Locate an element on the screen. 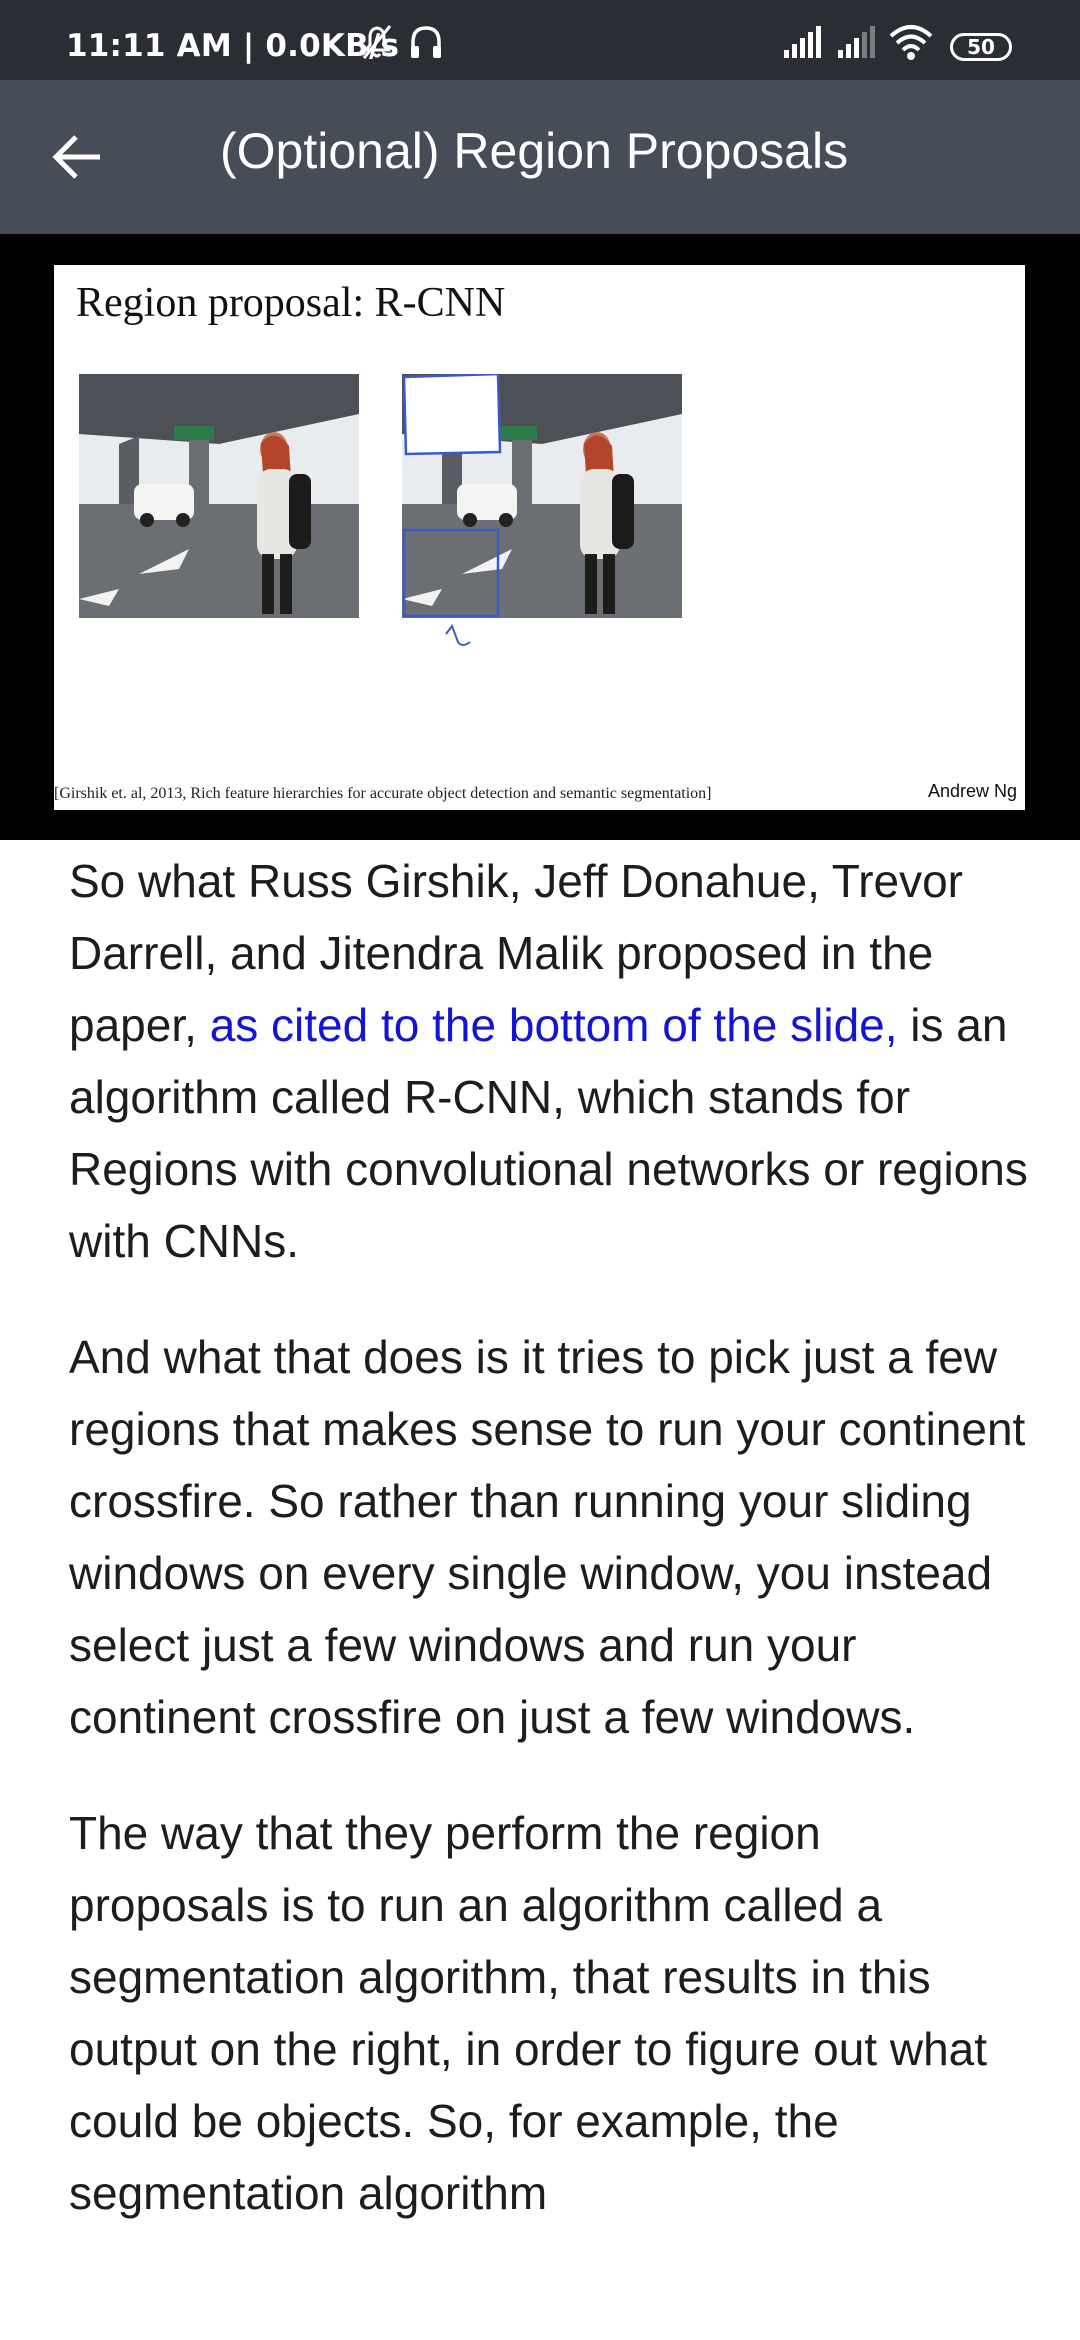  status-bar: 11:11 AM | 0.0KB/s 50 is located at coordinates (540, 40).